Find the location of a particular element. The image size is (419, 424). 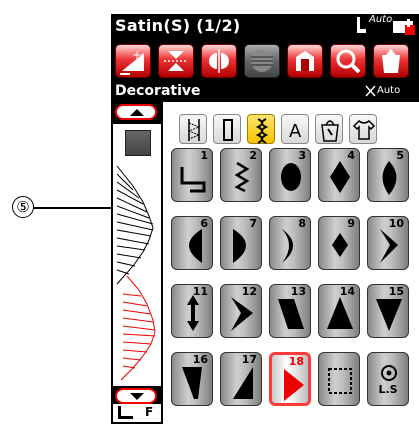

callout-line is located at coordinates (74, 208).